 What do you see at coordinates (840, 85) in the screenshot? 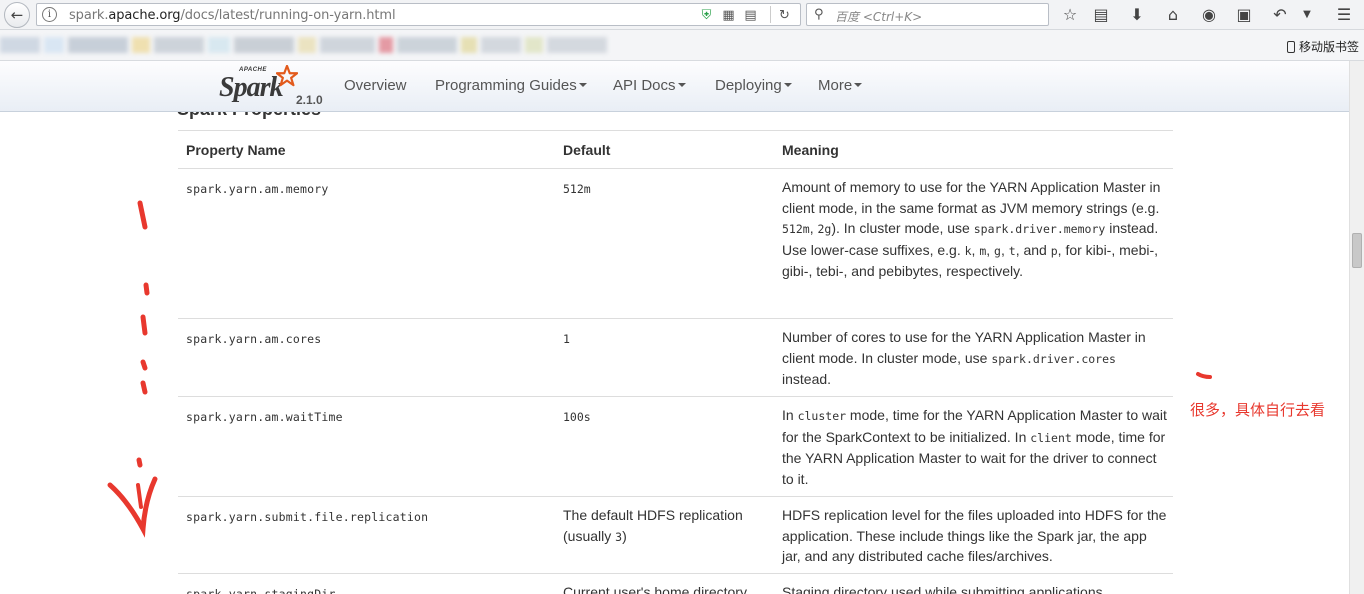
I see `nav-more: More` at bounding box center [840, 85].